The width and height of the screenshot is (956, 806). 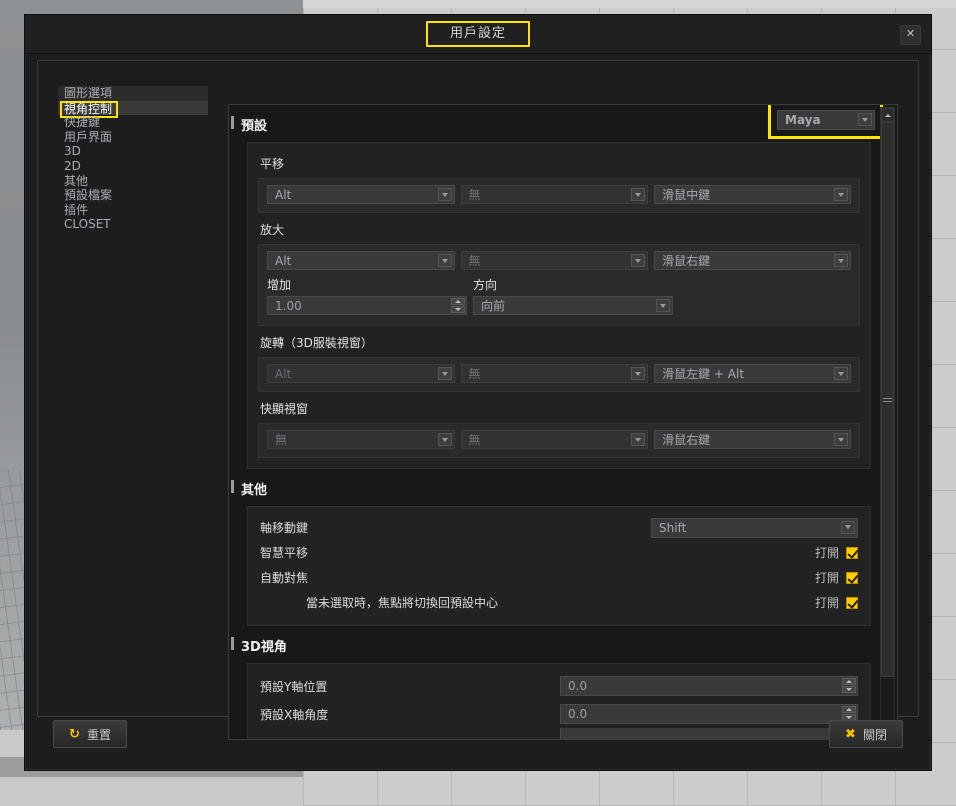 I want to click on smart-pan-label: 智慧平移, so click(x=284, y=553).